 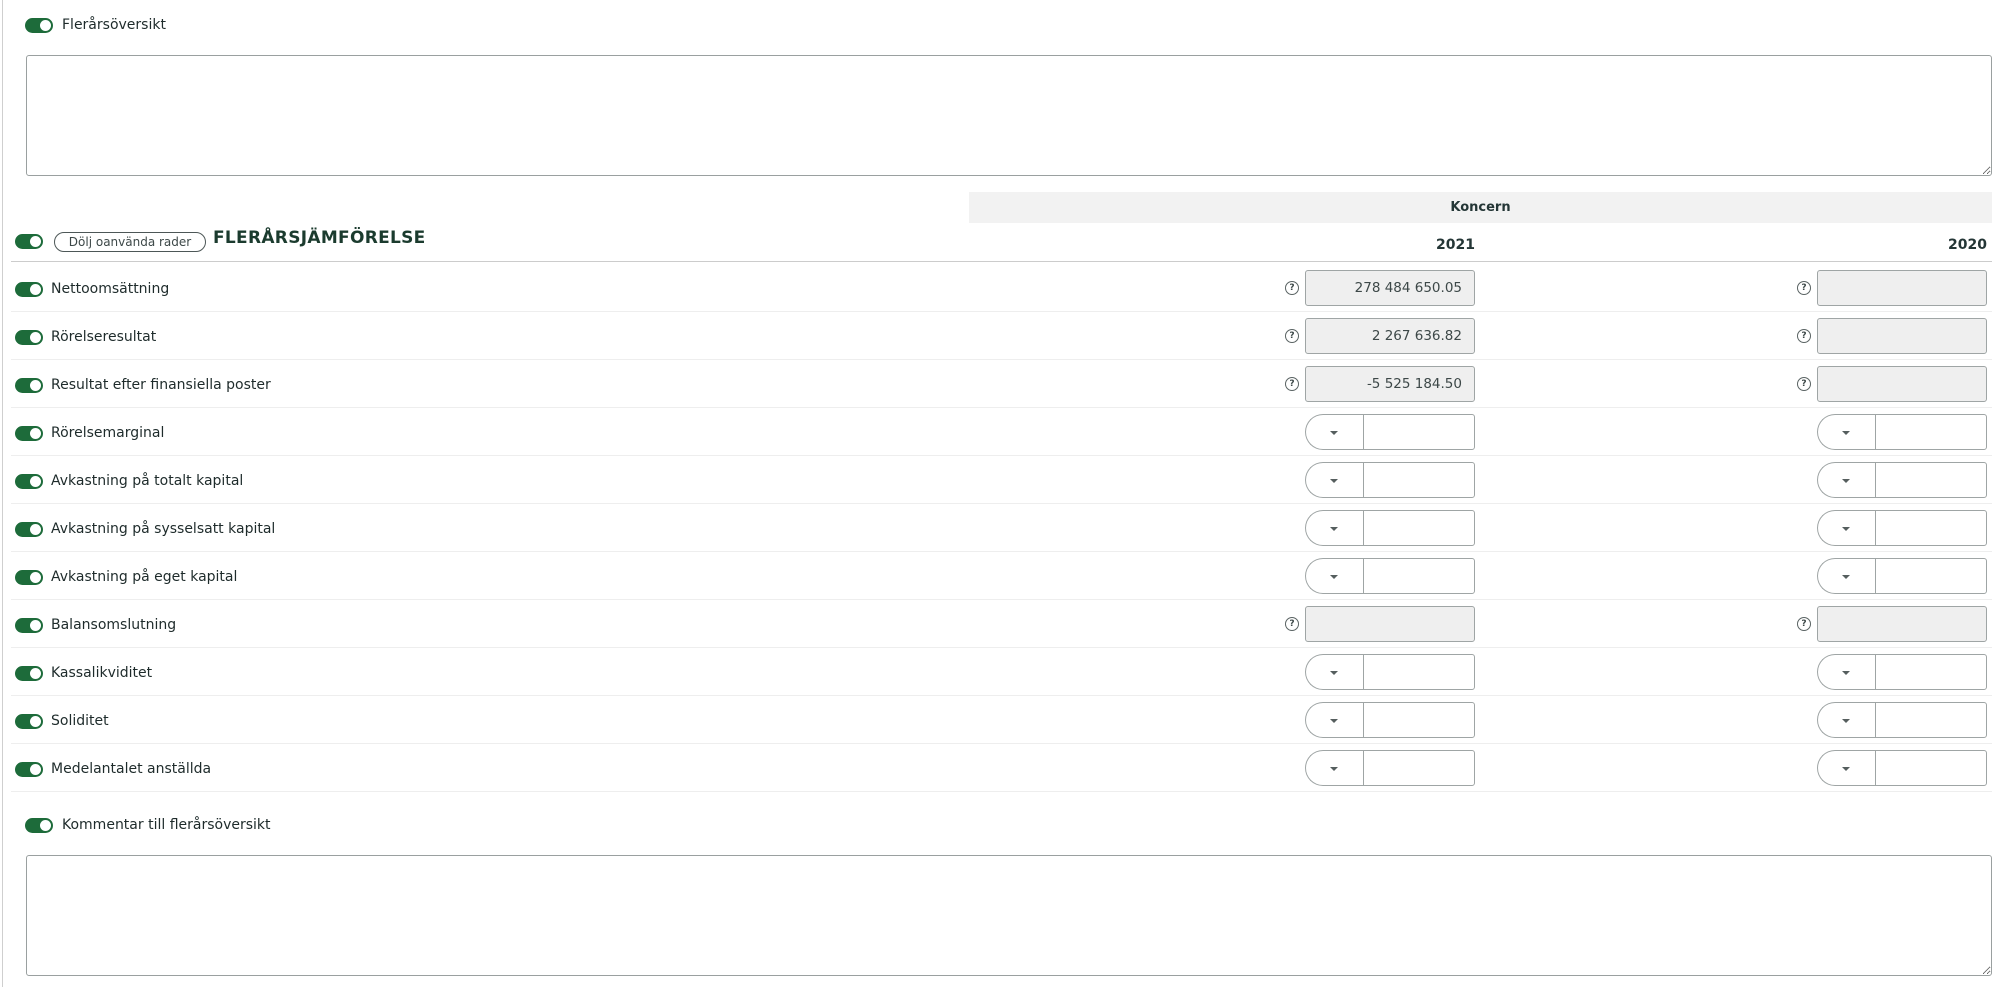 I want to click on toggle-flersarsoversikt, so click(x=39, y=25).